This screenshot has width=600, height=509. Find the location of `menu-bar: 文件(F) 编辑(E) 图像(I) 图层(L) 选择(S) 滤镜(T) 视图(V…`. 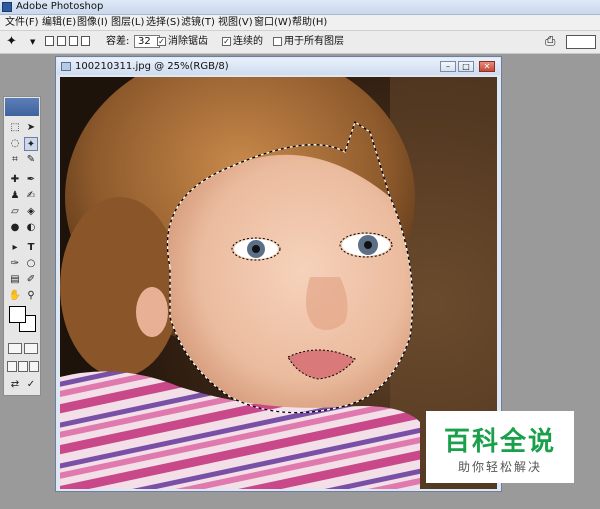

menu-bar: 文件(F) 编辑(E) 图像(I) 图层(L) 选择(S) 滤镜(T) 视图(V… is located at coordinates (300, 23).